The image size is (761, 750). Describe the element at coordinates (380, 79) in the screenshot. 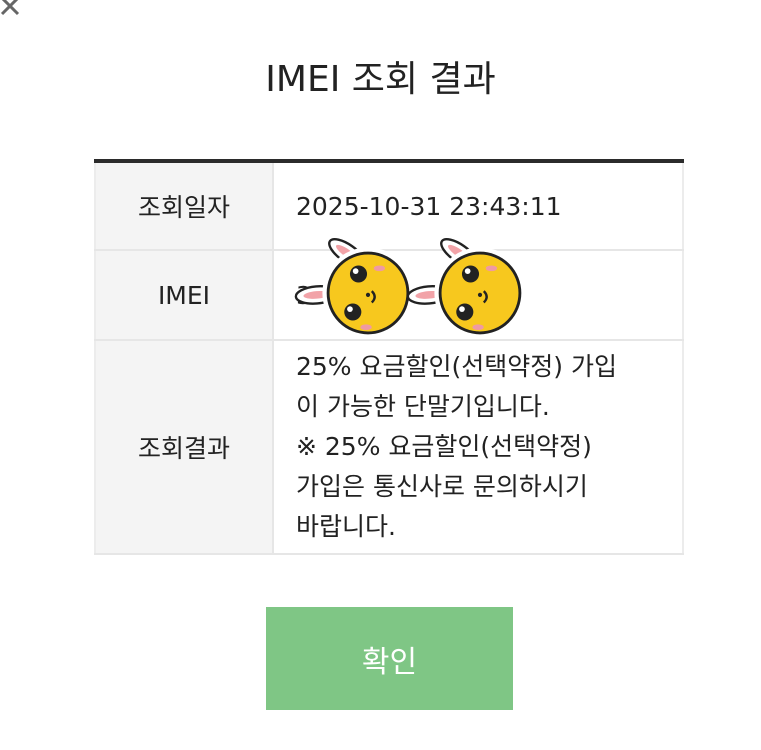

I see `dialog-title: IMEI 조회 결과` at that location.